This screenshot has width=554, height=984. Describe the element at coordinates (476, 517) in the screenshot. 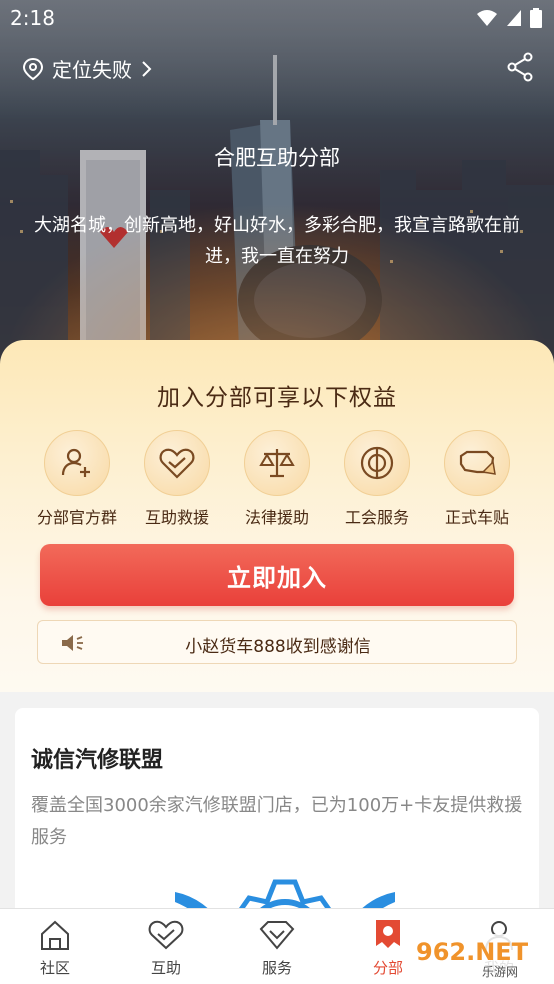

I see `benefit-label: 正式车贴` at that location.